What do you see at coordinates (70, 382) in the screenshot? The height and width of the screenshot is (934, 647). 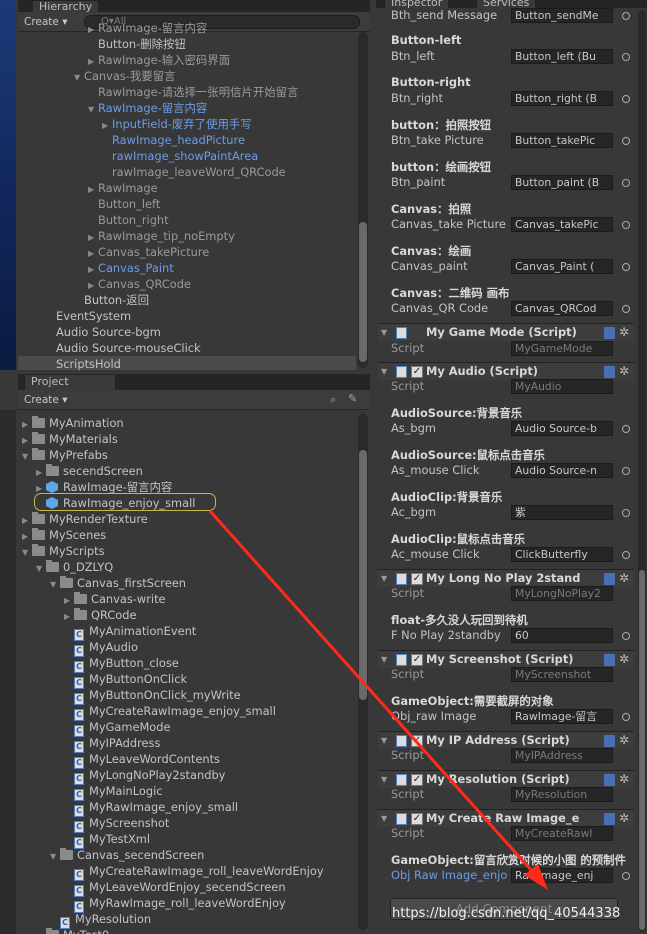 I see `tab-project: Project` at bounding box center [70, 382].